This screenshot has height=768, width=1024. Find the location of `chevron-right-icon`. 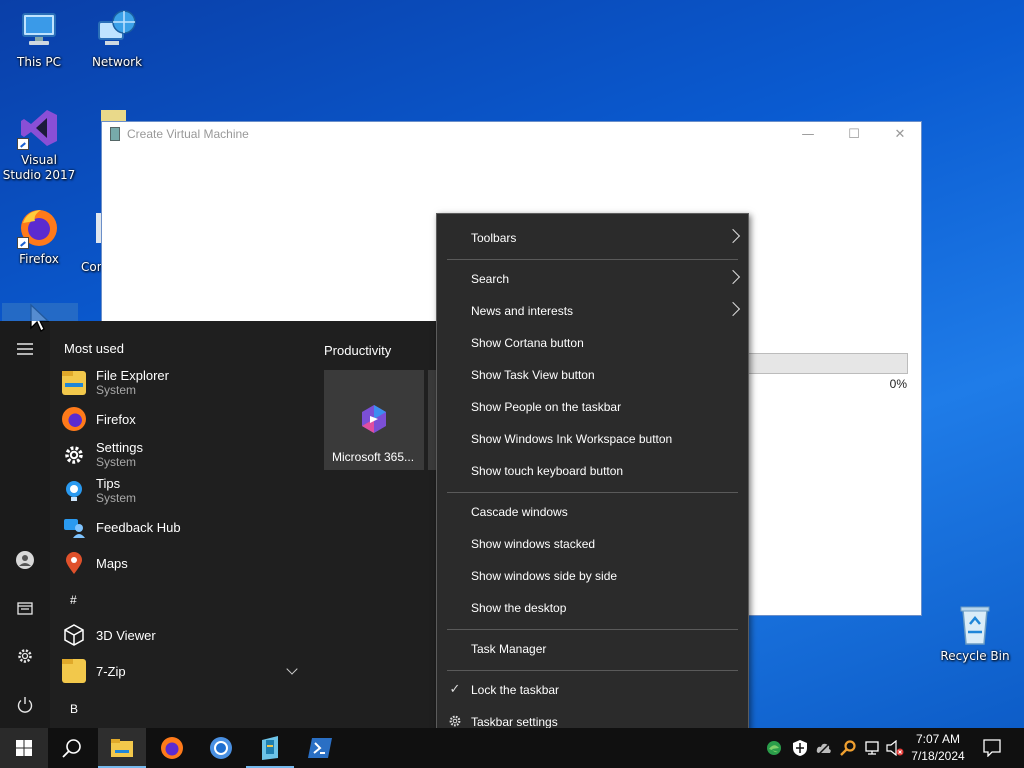

chevron-right-icon is located at coordinates (733, 277).